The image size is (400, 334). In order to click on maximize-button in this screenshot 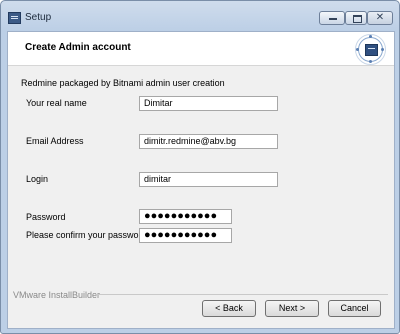, I will do `click(356, 18)`.